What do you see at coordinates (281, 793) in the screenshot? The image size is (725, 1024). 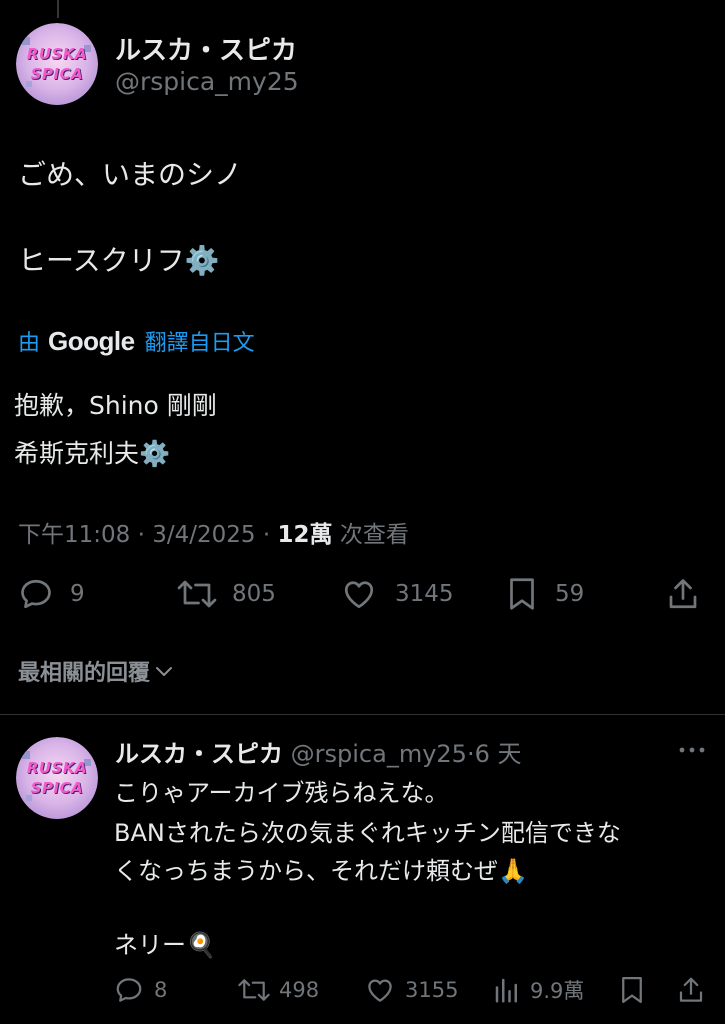 I see `reply-text-line1: こりゃアーカイブ残らねえな。` at bounding box center [281, 793].